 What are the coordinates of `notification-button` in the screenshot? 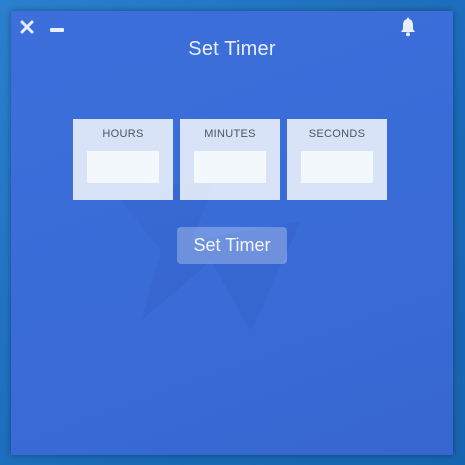 It's located at (408, 27).